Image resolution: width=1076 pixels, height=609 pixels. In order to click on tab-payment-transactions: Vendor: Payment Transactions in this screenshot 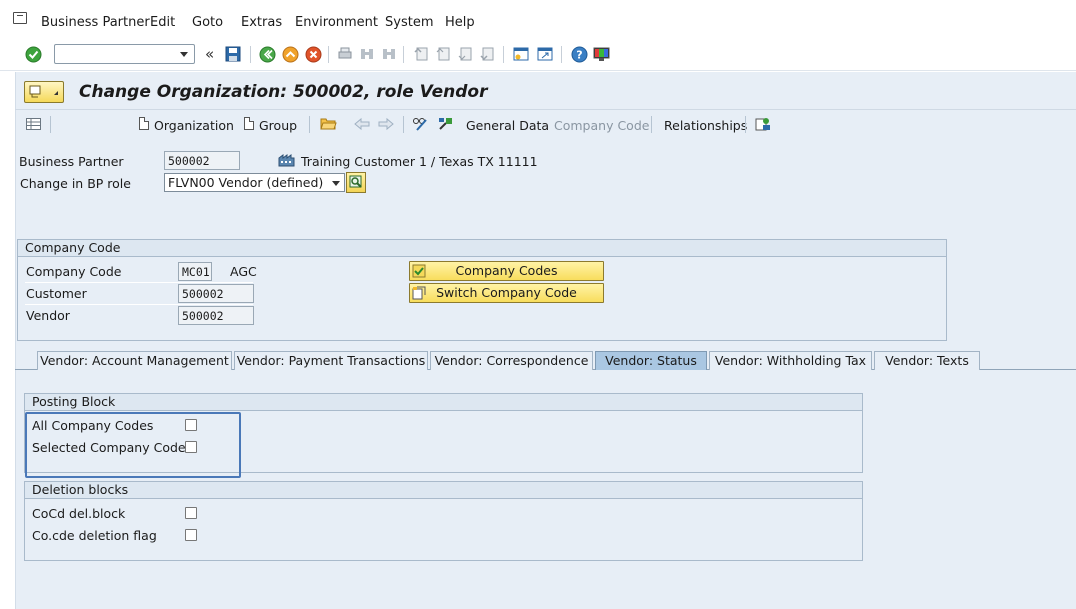, I will do `click(331, 360)`.